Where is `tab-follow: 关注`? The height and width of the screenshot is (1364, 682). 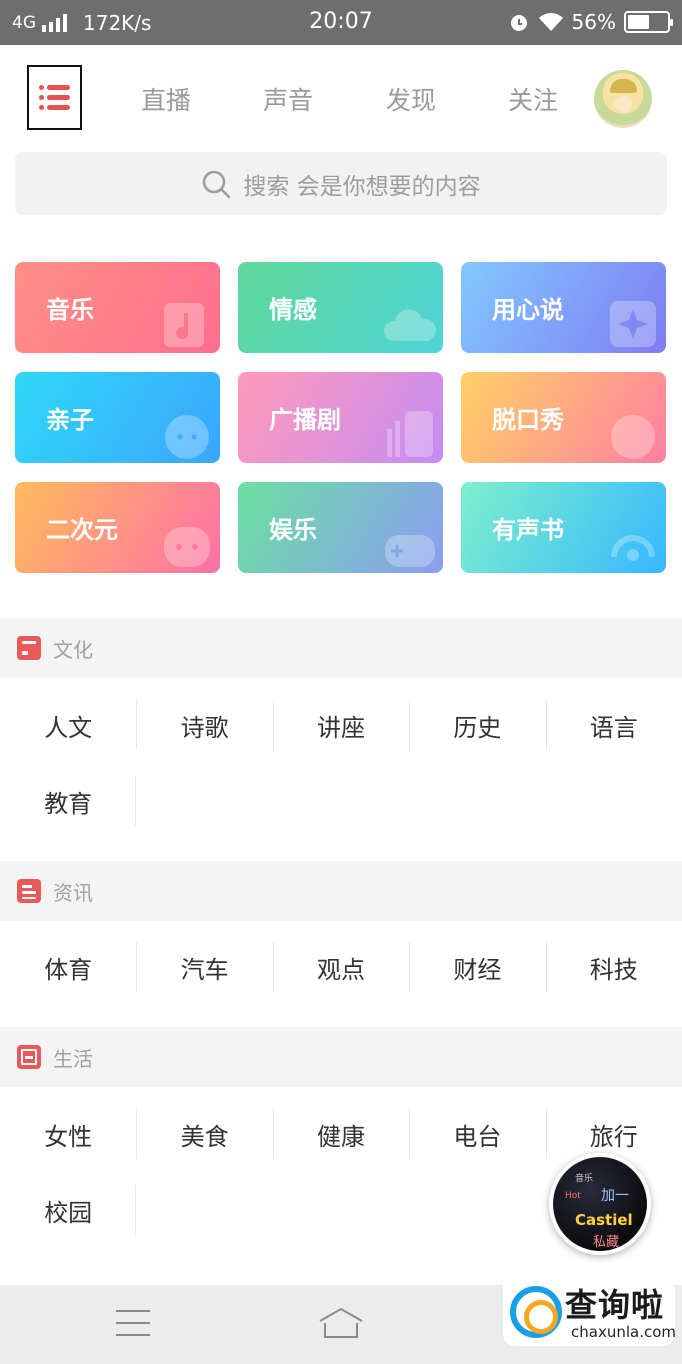
tab-follow: 关注 is located at coordinates (533, 99).